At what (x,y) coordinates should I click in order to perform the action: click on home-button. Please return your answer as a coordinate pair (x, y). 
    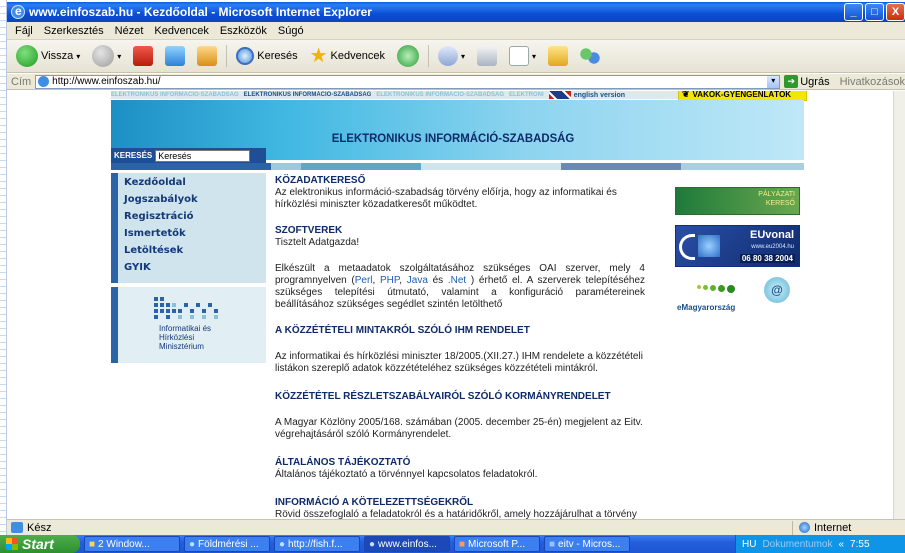
    Looking at the image, I should click on (207, 56).